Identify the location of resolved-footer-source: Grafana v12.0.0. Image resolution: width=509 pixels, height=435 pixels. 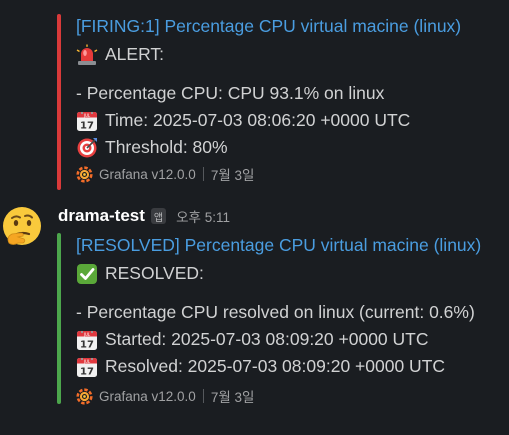
(147, 396).